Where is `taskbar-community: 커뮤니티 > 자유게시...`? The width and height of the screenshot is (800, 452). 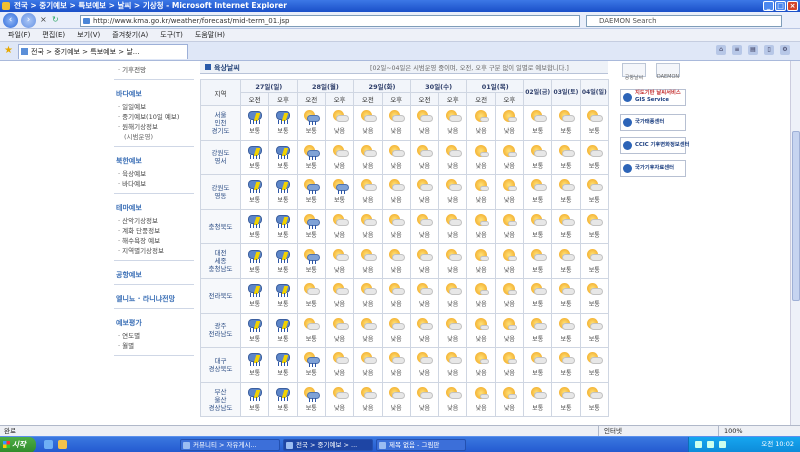
taskbar-community: 커뮤니티 > 자유게시... is located at coordinates (230, 445).